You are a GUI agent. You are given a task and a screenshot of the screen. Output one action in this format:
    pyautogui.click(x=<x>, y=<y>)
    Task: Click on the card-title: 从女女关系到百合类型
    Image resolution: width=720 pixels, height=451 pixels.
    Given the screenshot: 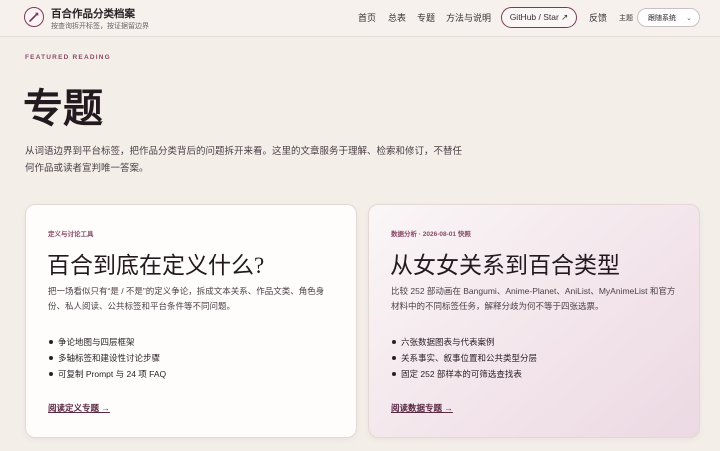 What is the action you would take?
    pyautogui.click(x=505, y=265)
    